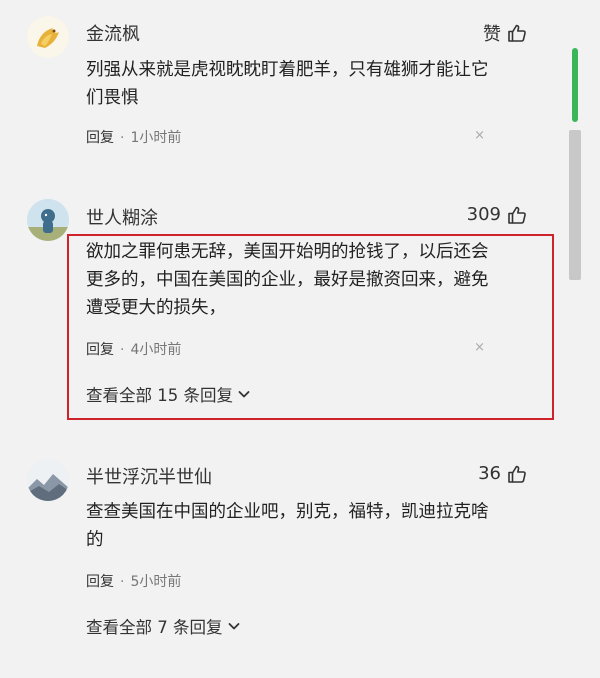 The image size is (600, 678). I want to click on scrollbar-thumb, so click(575, 205).